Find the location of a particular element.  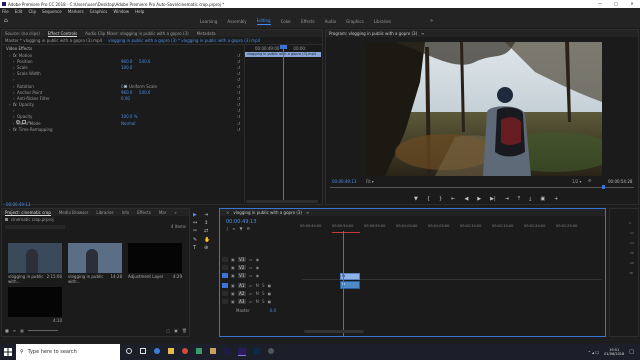

workspace-tab-color: Color is located at coordinates (286, 21).